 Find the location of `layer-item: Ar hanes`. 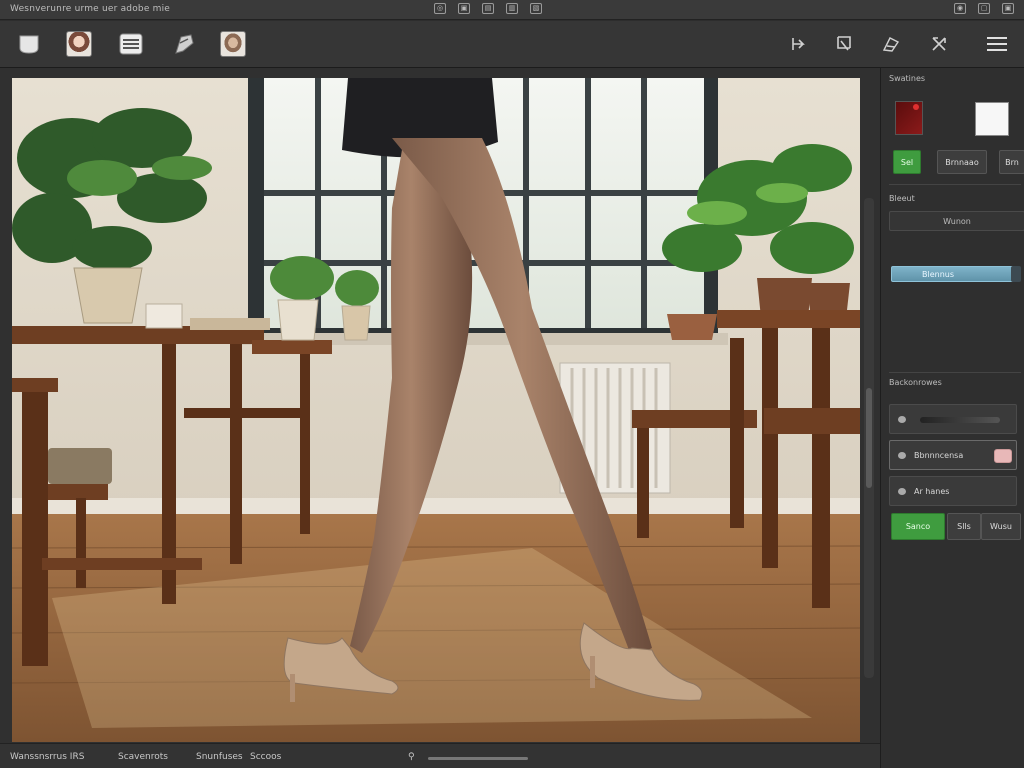

layer-item: Ar hanes is located at coordinates (953, 491).